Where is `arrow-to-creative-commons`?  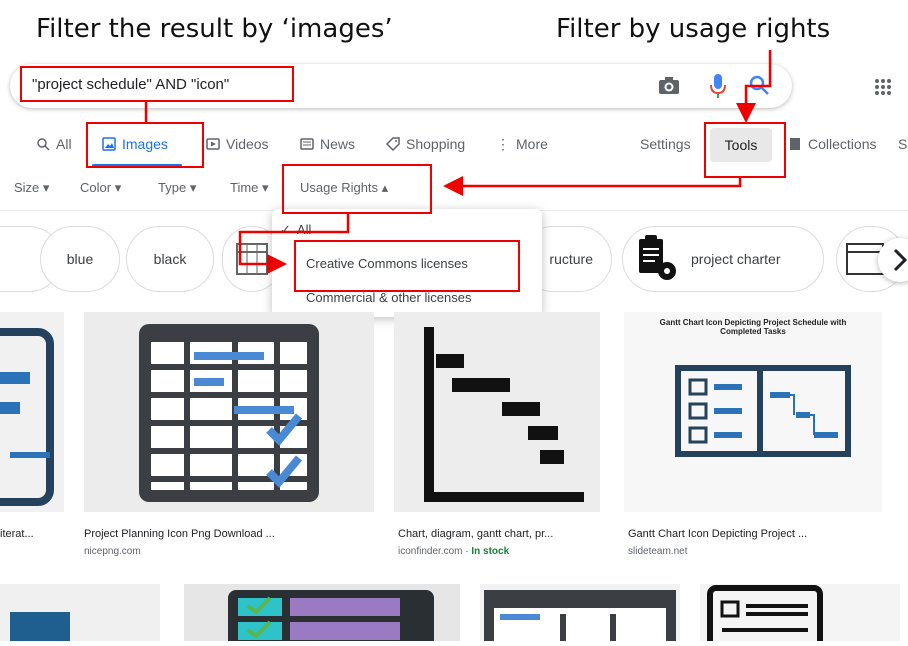
arrow-to-creative-commons is located at coordinates (294, 244).